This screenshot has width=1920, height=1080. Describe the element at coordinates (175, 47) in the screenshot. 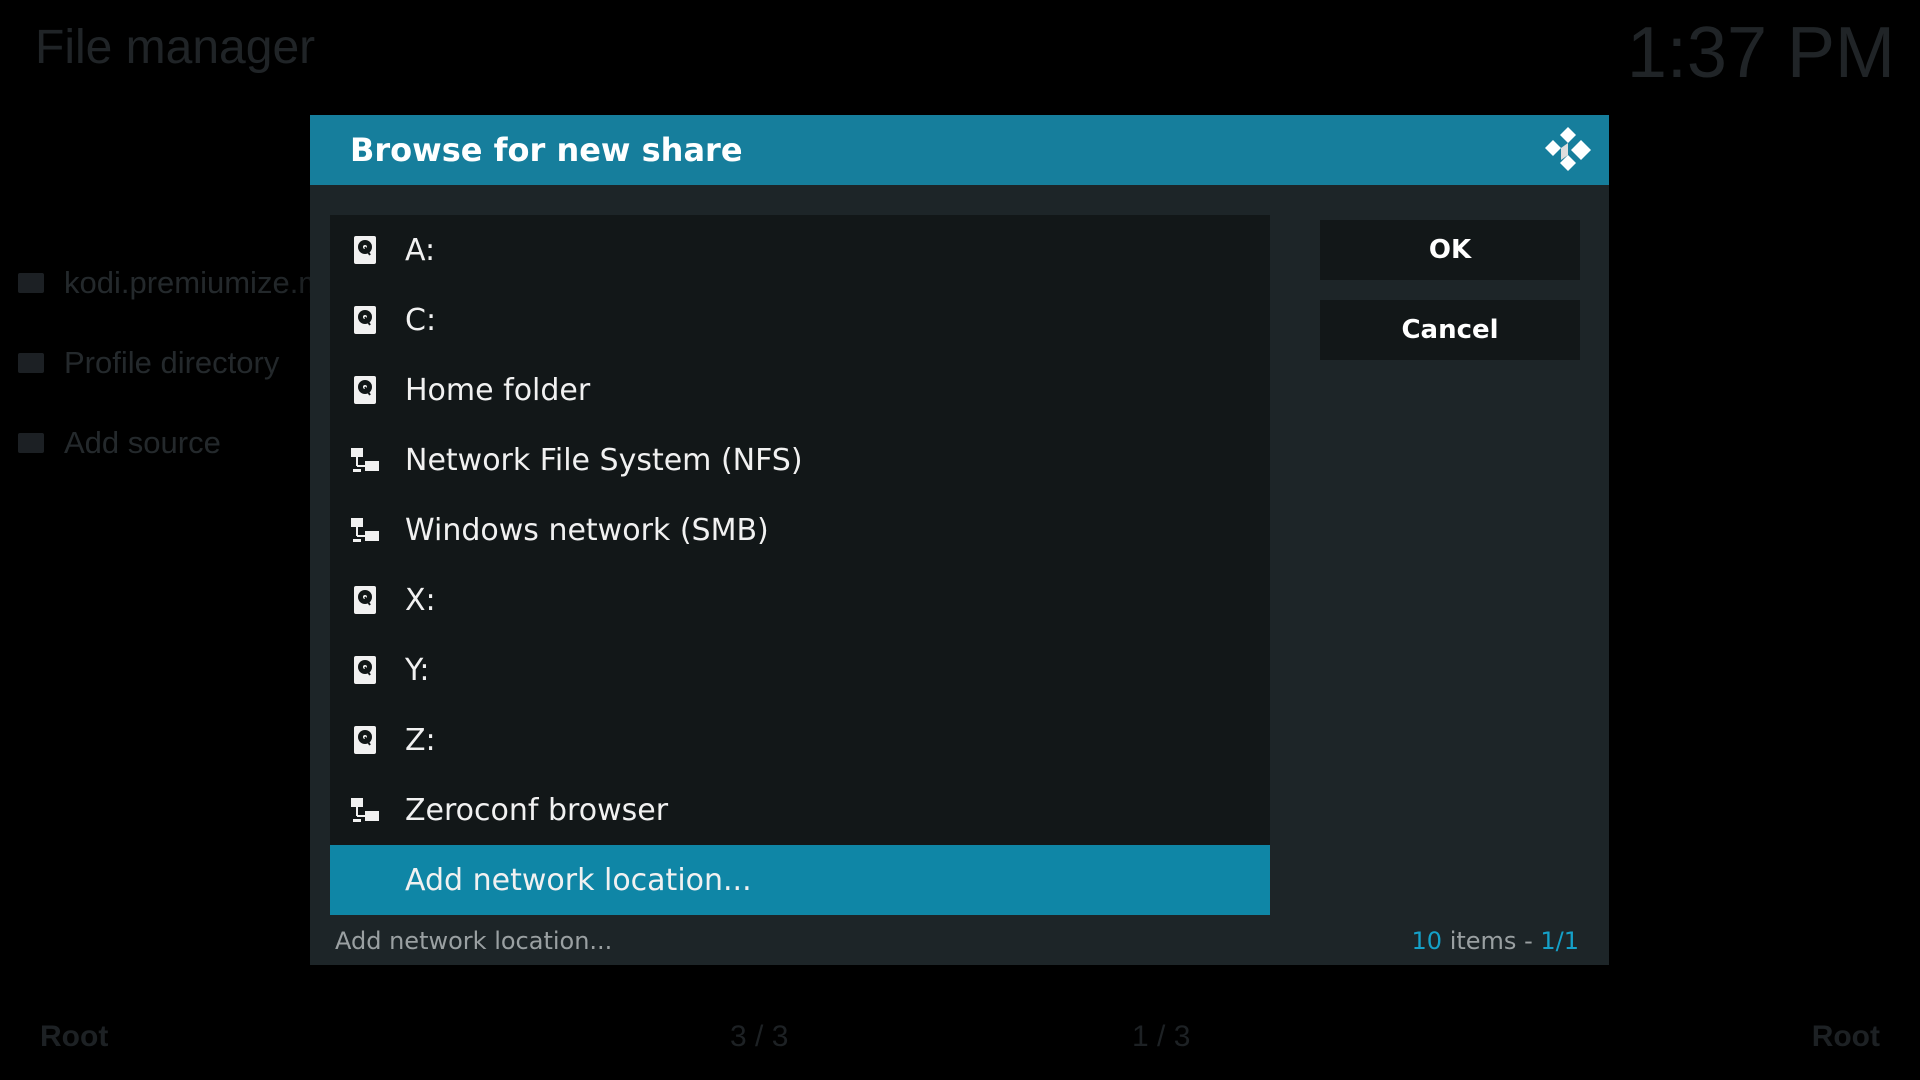

I see `page-title: File manager` at that location.